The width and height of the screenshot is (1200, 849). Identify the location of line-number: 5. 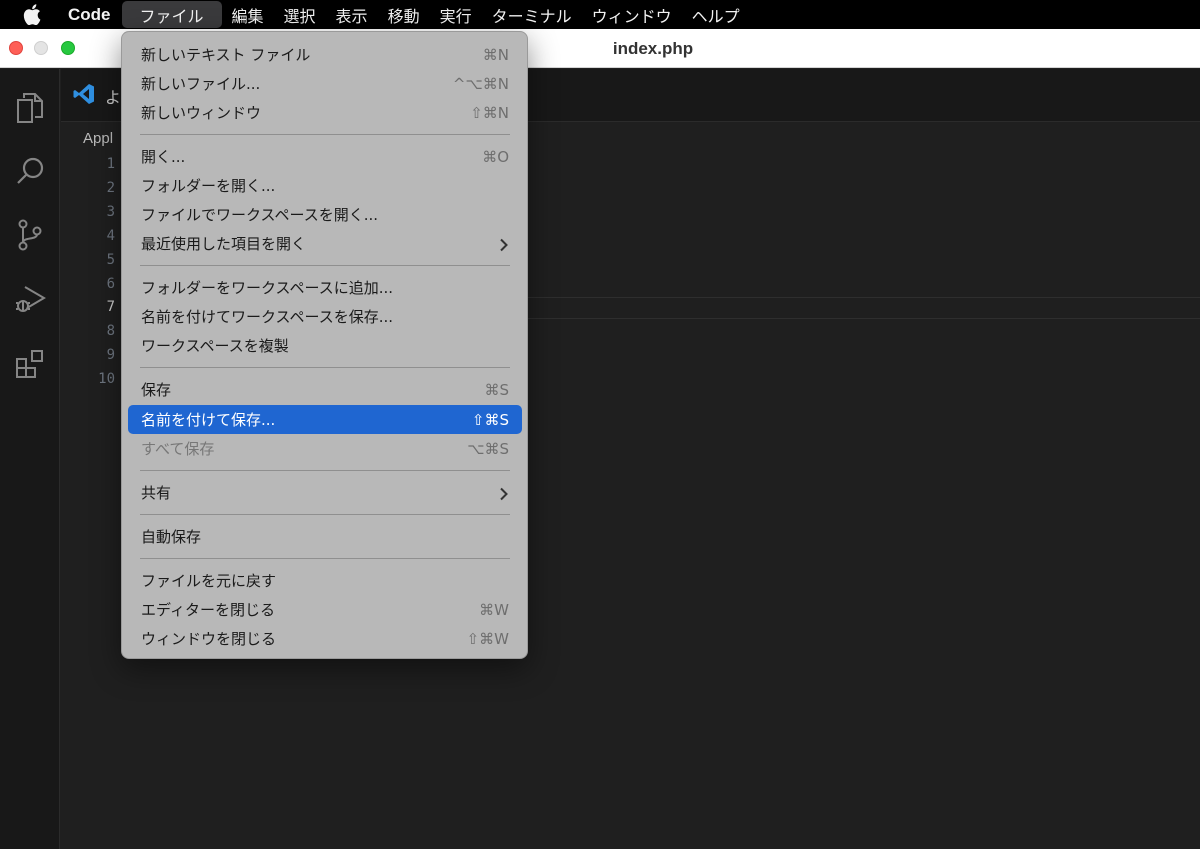
(110, 260).